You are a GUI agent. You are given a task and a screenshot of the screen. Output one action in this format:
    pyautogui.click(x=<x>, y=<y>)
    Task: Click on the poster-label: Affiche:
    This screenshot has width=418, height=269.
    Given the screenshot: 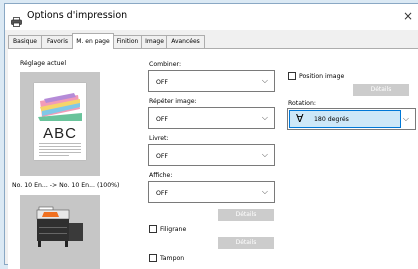 What is the action you would take?
    pyautogui.click(x=161, y=175)
    